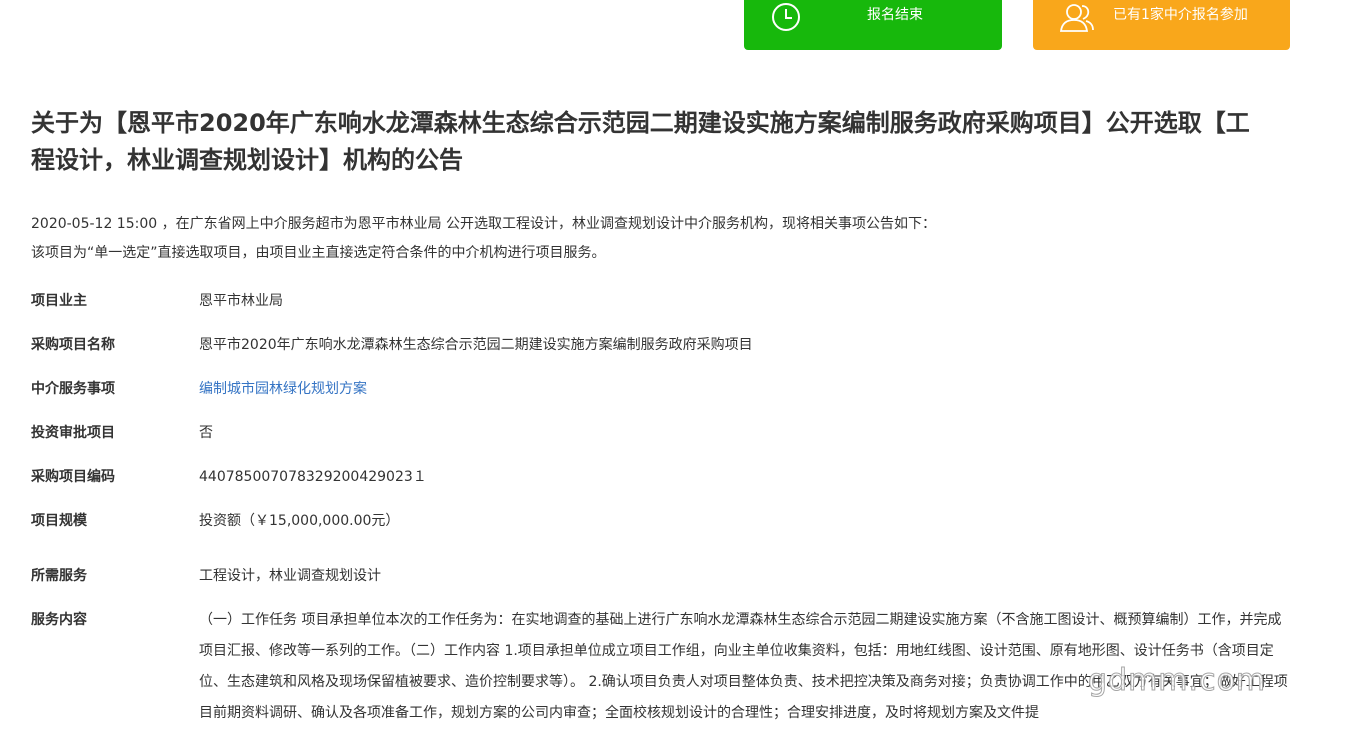  I want to click on field-label: 采购项目名称, so click(73, 345).